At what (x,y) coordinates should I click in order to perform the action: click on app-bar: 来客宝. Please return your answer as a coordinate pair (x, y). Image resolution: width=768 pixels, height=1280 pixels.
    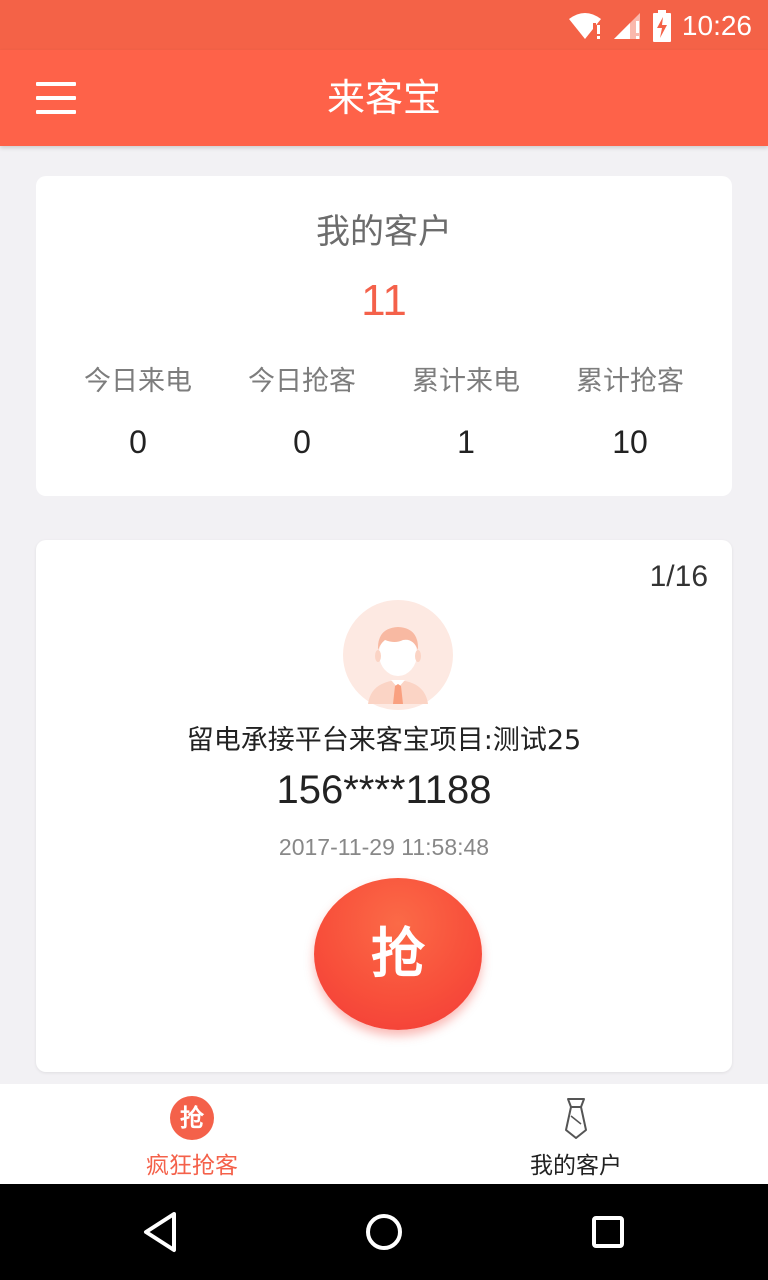
    Looking at the image, I should click on (384, 98).